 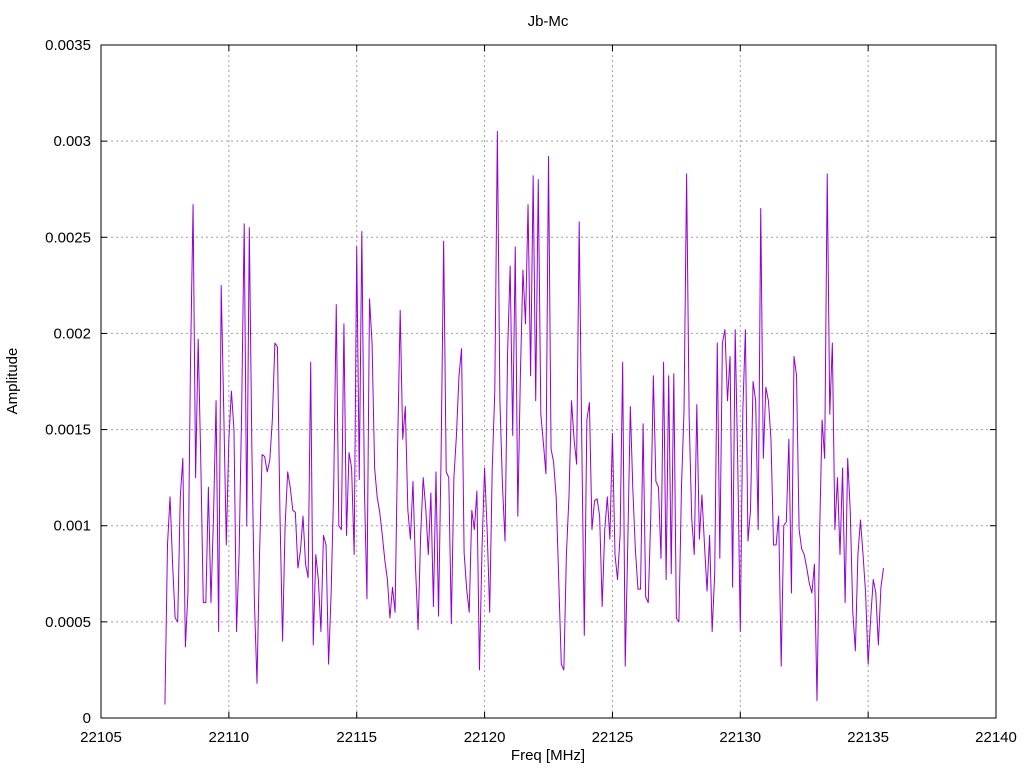 What do you see at coordinates (548, 21) in the screenshot?
I see `chart-title: Jb-Mc` at bounding box center [548, 21].